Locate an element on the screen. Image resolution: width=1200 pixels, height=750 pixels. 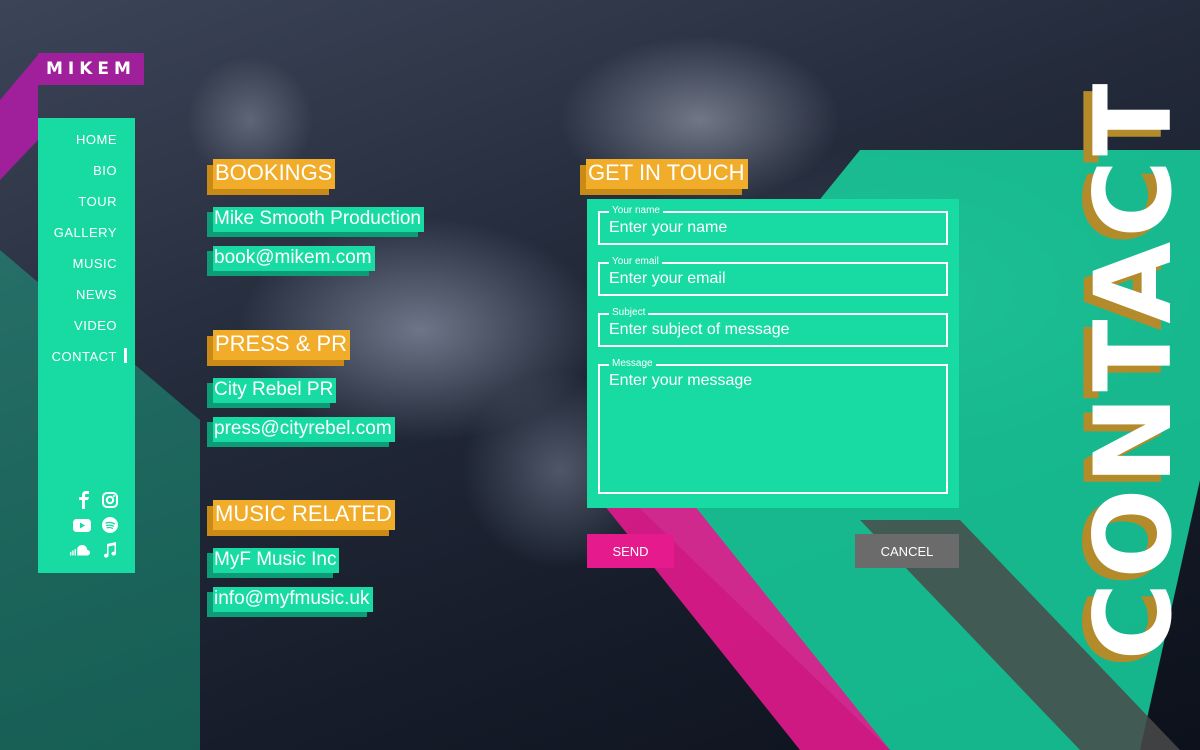
youtube-icon is located at coordinates (82, 525).